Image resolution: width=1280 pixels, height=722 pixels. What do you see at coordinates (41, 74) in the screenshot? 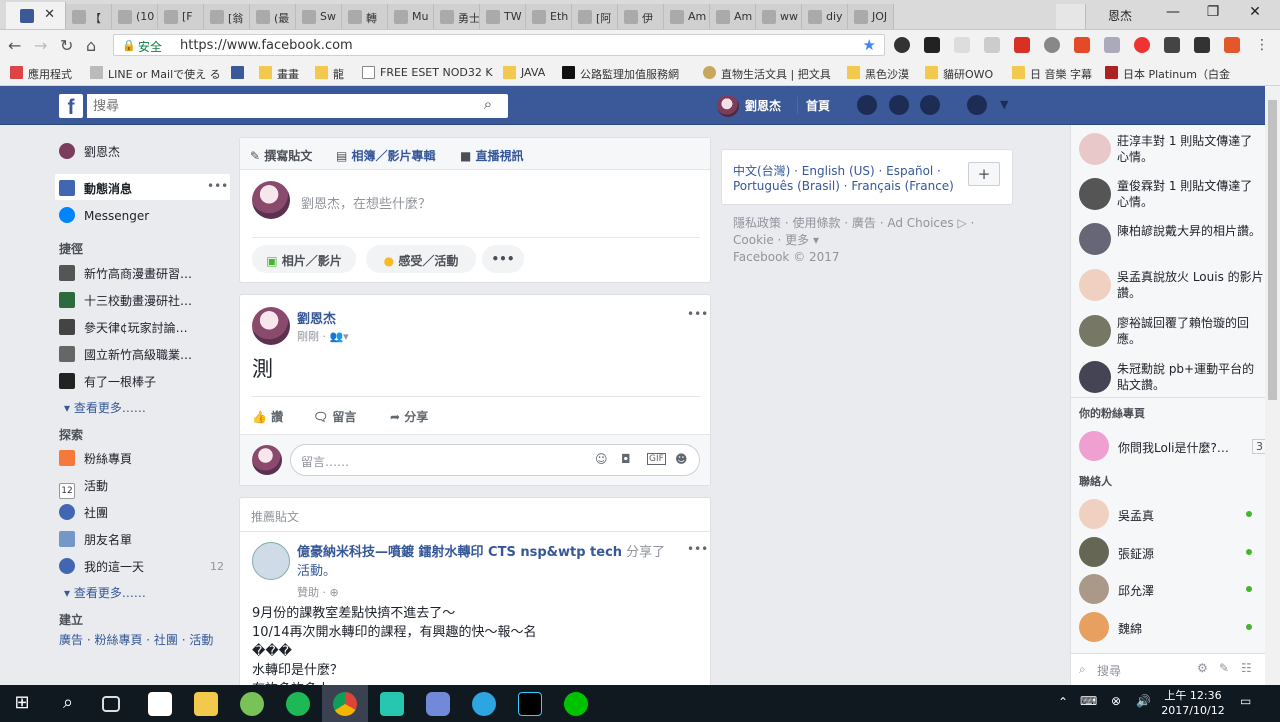
I see `bookmark-apps: 應用程式` at bounding box center [41, 74].